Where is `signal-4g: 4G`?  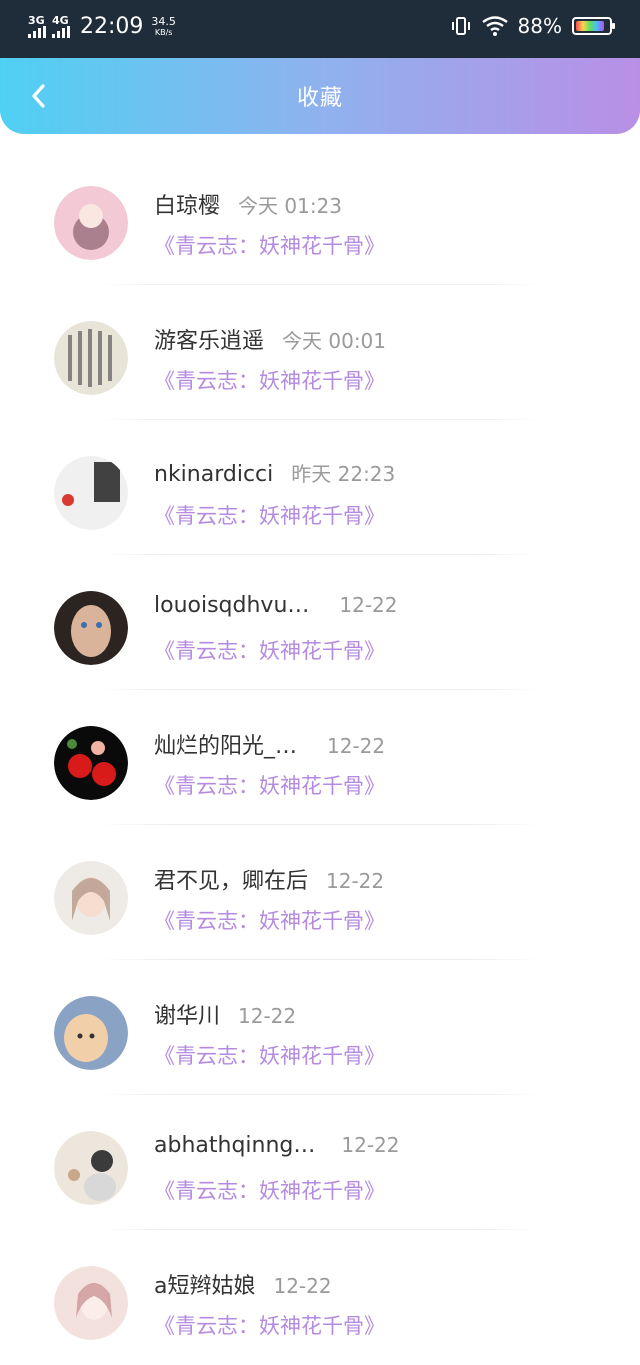
signal-4g: 4G is located at coordinates (61, 26).